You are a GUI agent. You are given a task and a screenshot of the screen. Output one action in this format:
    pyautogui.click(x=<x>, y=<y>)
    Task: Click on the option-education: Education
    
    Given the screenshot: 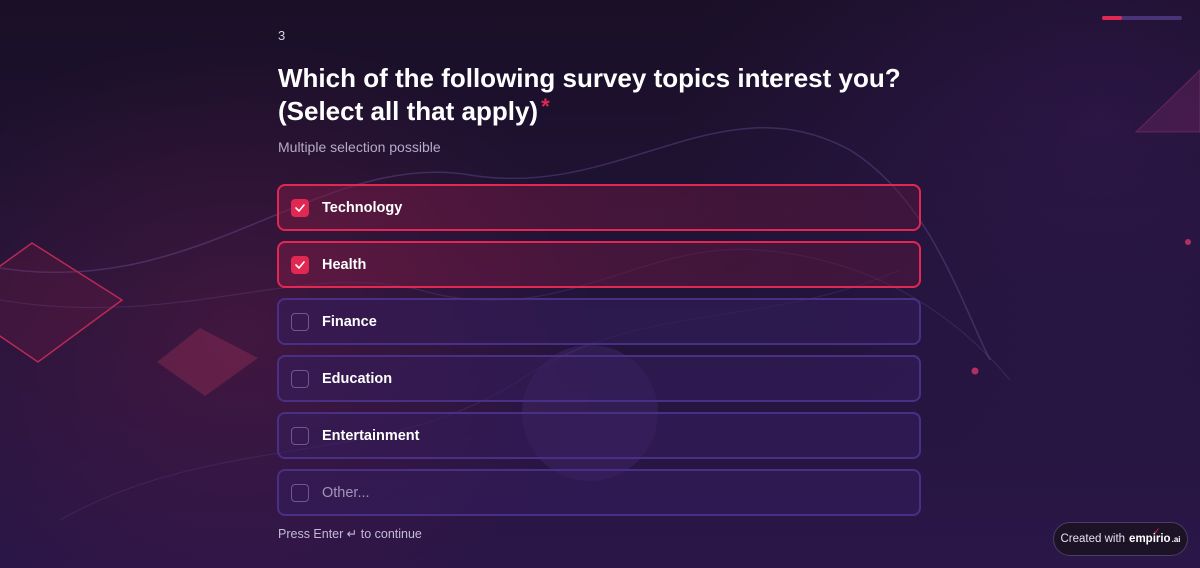 What is the action you would take?
    pyautogui.click(x=599, y=378)
    